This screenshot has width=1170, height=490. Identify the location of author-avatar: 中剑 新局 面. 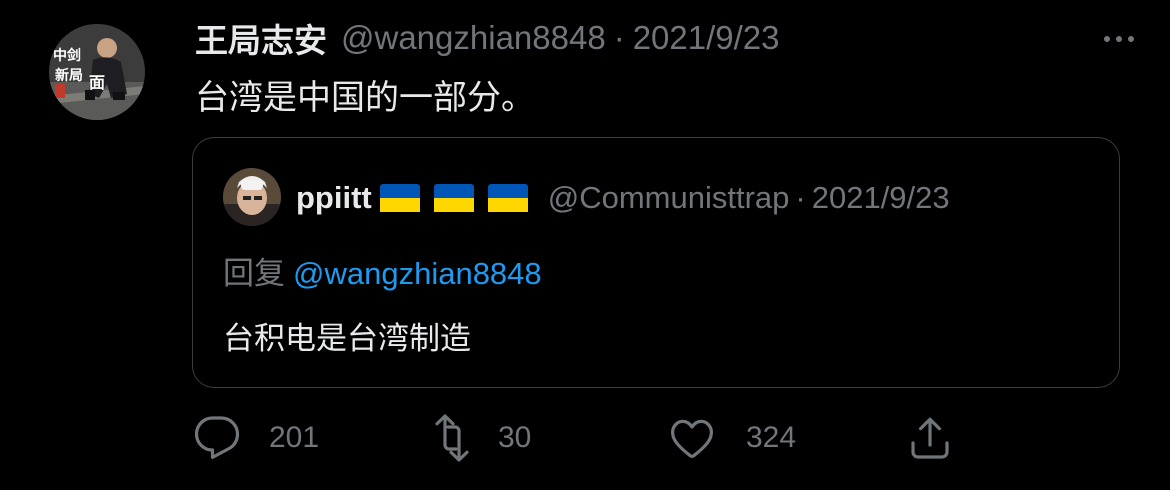
(97, 72).